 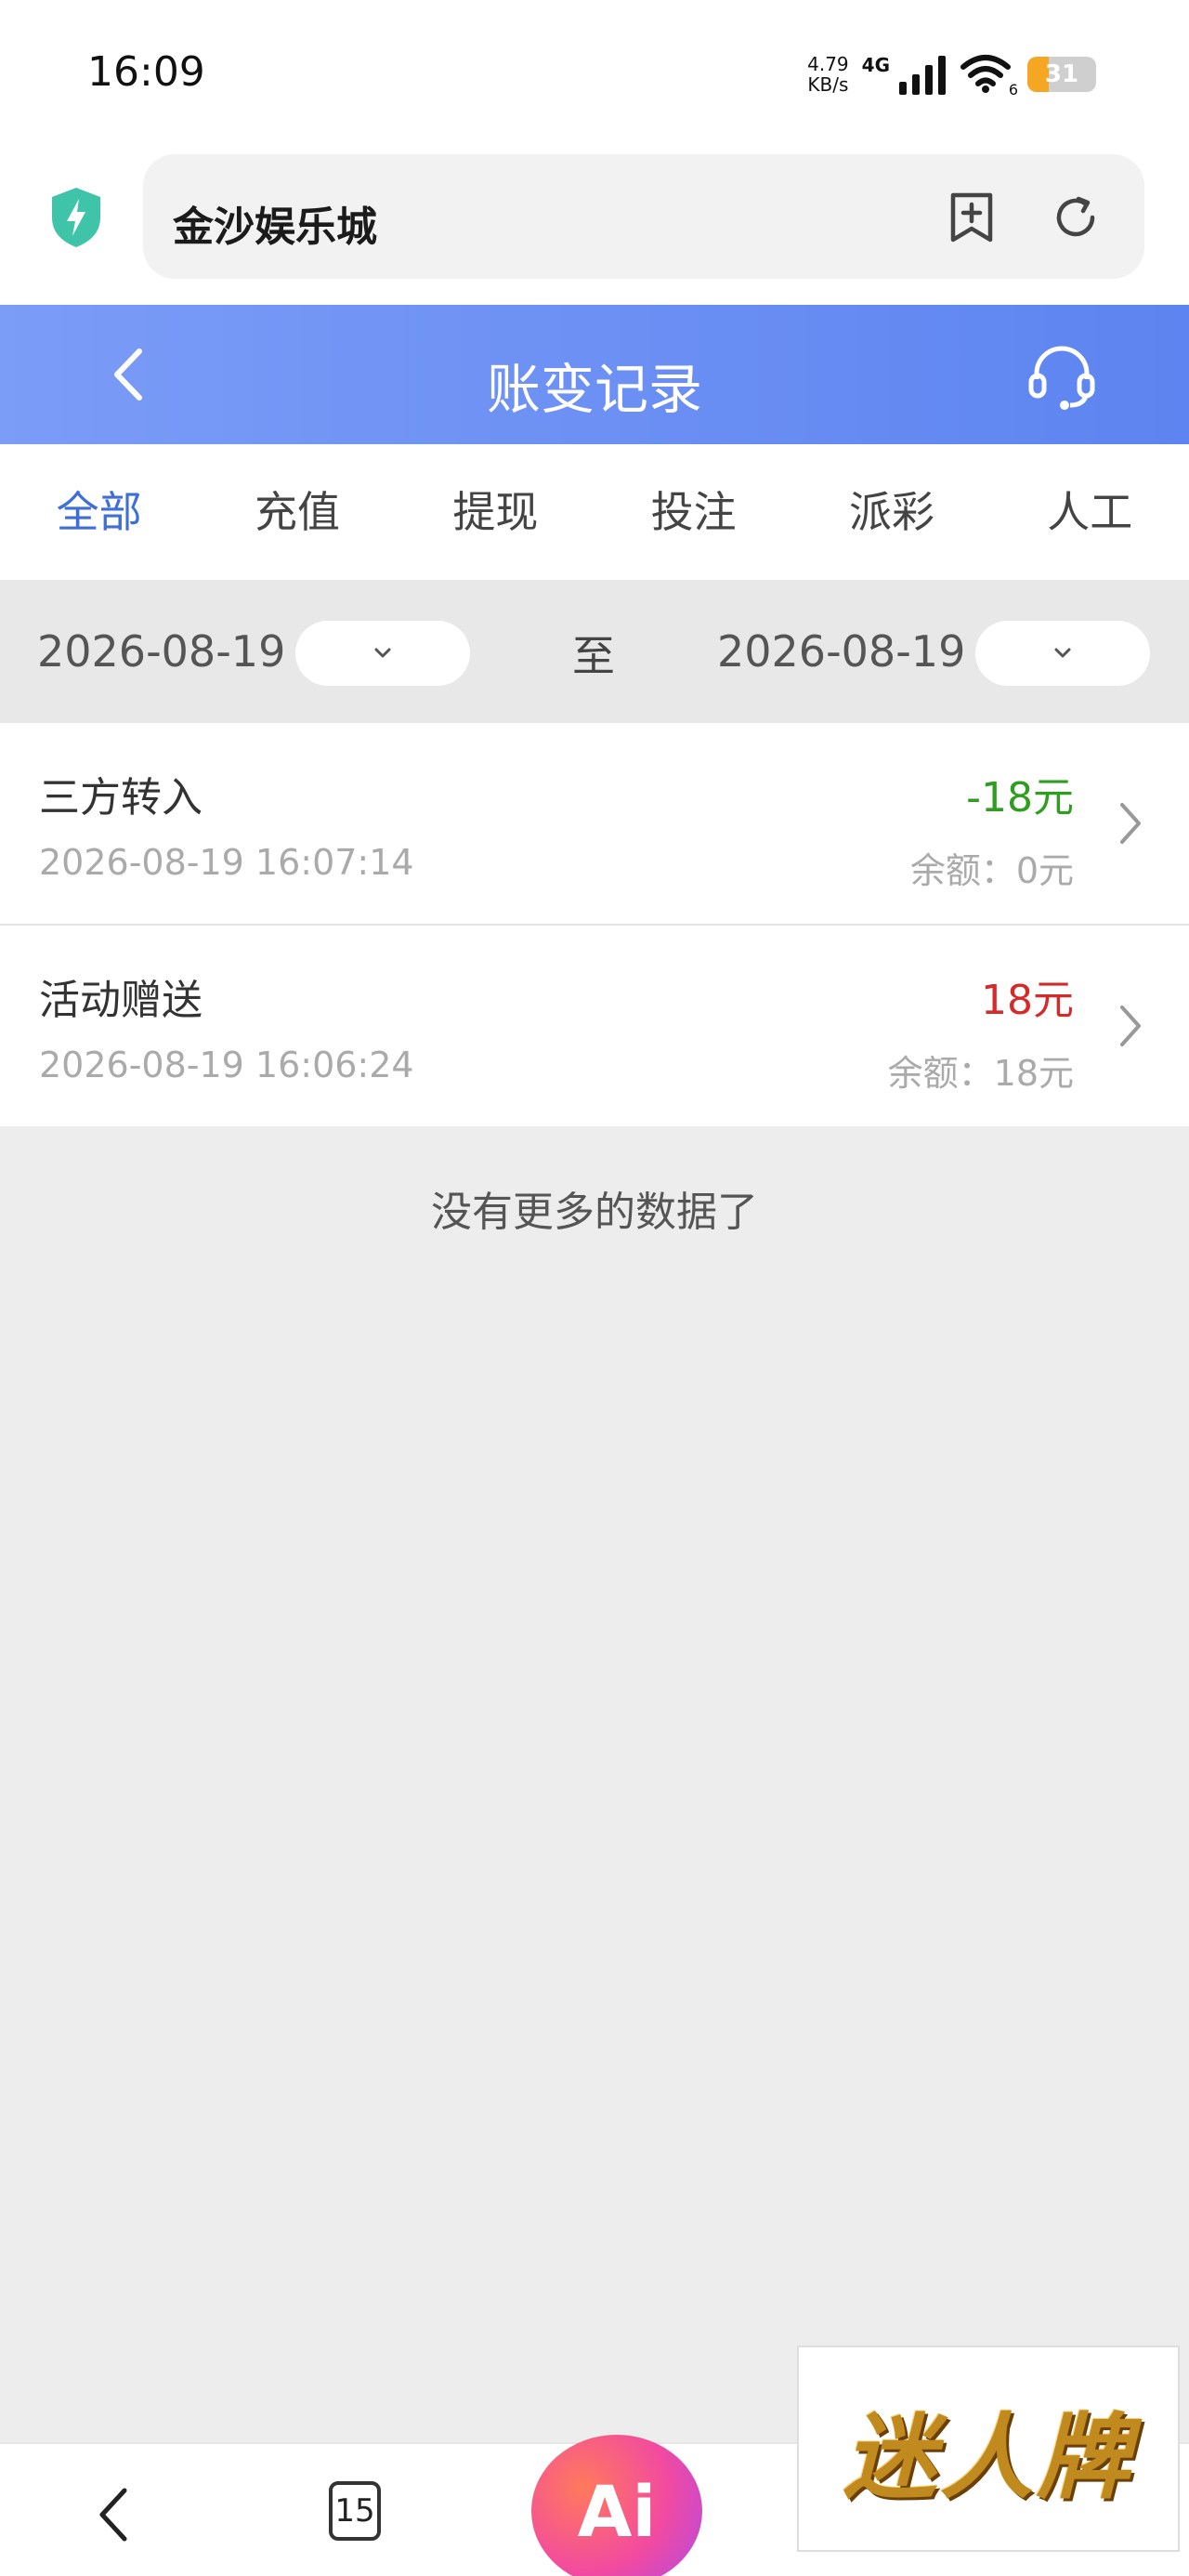 I want to click on net-speed-unit: KB/s, so click(x=828, y=84).